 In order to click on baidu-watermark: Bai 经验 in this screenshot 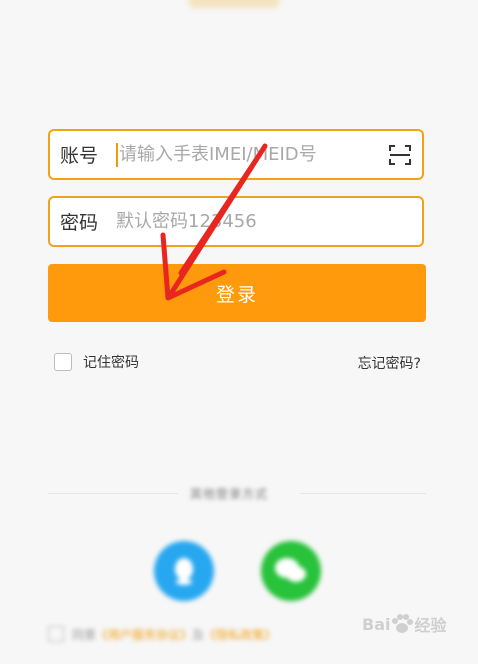, I will do `click(404, 624)`.